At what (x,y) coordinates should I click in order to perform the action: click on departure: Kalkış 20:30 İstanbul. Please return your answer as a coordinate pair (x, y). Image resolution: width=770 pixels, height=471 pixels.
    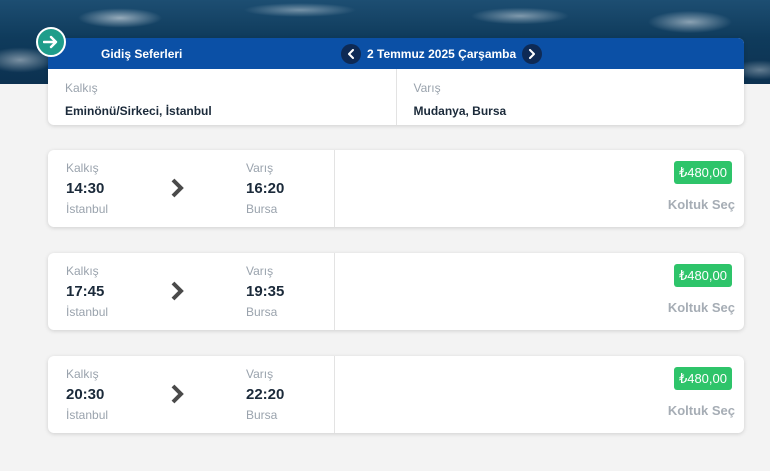
    Looking at the image, I should click on (87, 394).